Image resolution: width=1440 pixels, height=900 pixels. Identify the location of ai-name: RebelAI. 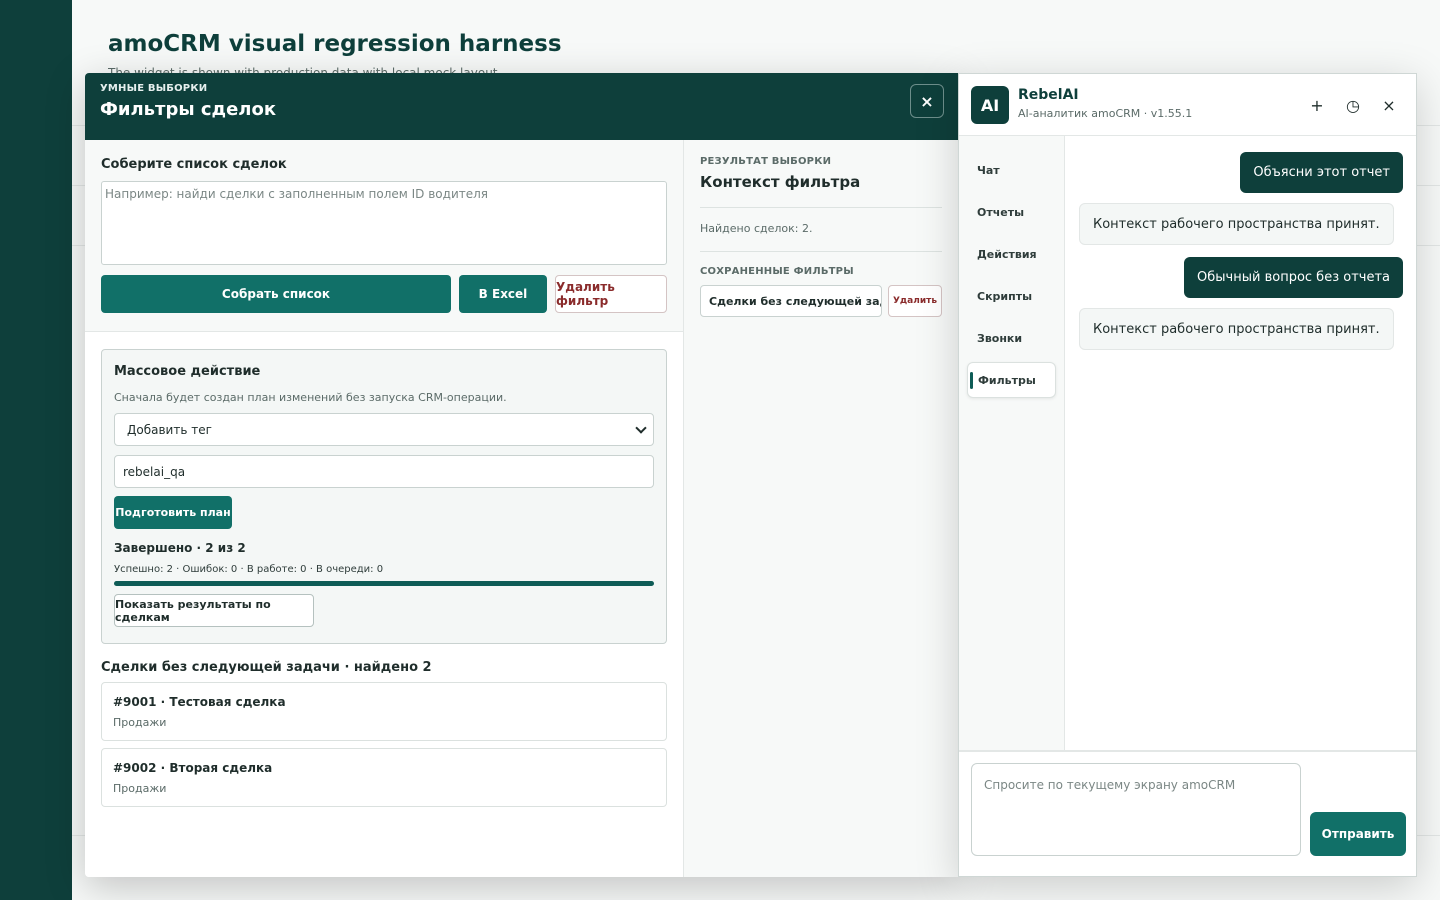
(1048, 95).